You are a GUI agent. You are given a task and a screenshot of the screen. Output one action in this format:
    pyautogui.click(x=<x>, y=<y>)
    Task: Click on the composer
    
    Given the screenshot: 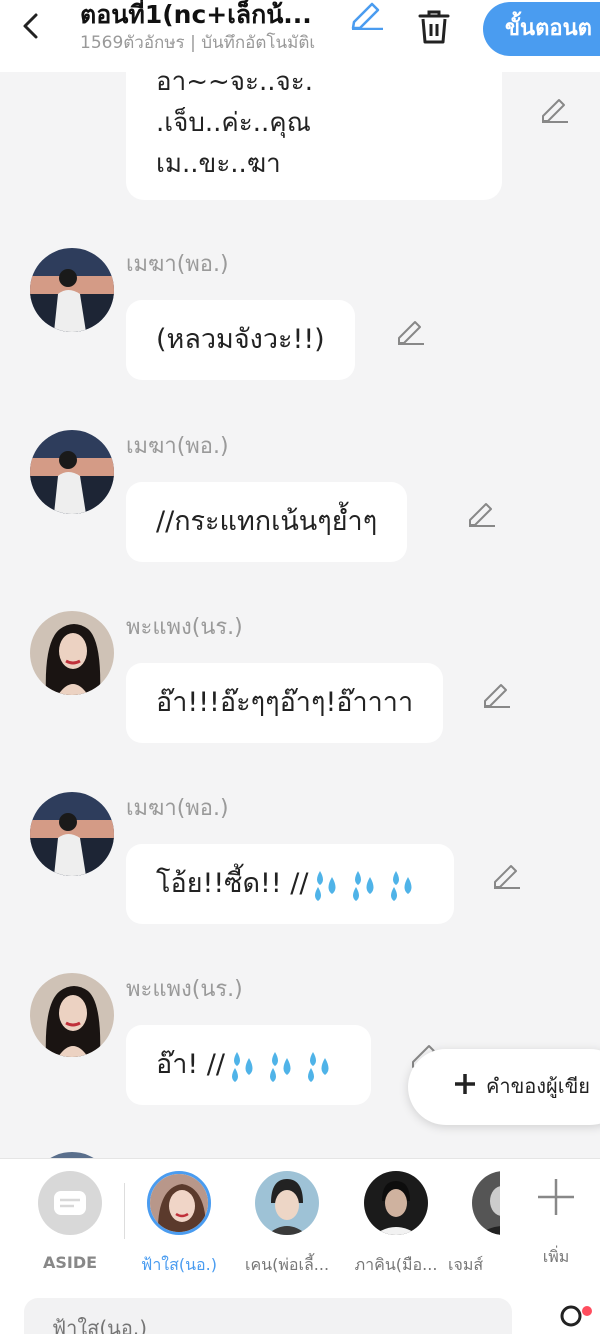 What is the action you would take?
    pyautogui.click(x=300, y=1310)
    